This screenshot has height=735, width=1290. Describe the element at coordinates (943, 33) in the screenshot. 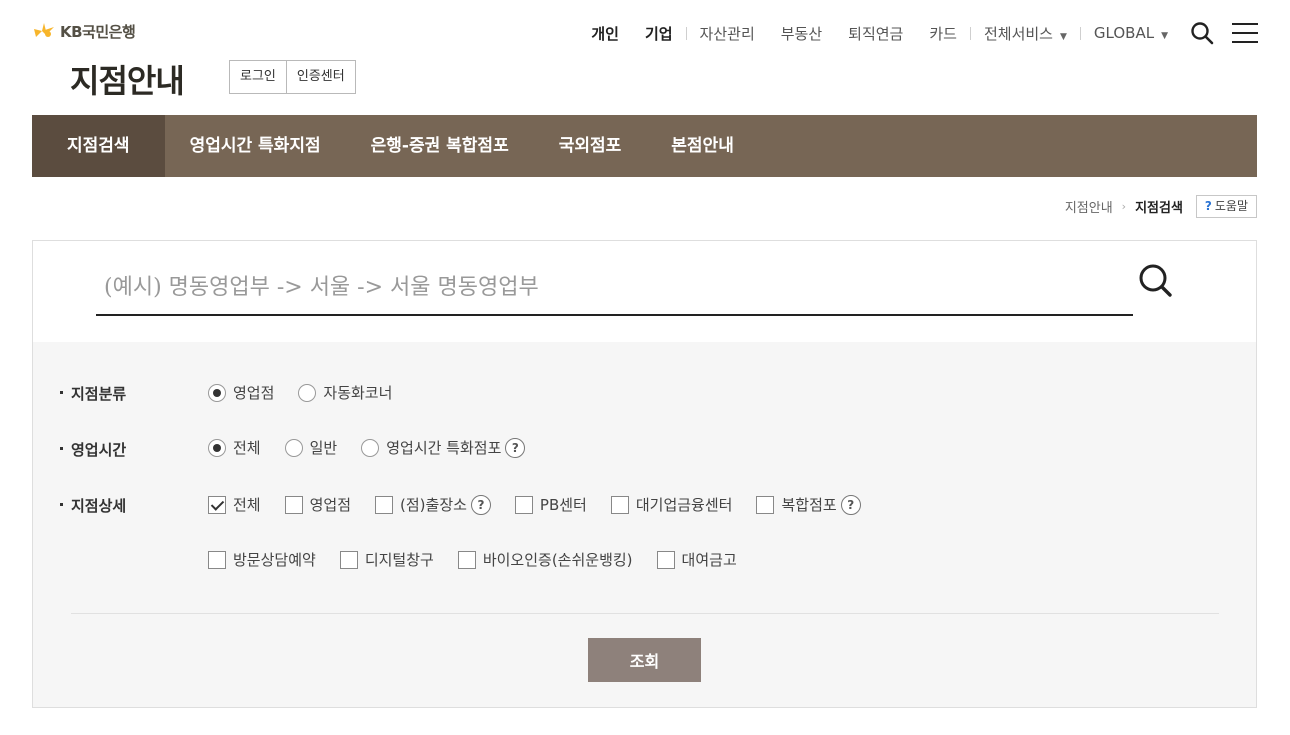

I see `nav-card: 카드` at that location.